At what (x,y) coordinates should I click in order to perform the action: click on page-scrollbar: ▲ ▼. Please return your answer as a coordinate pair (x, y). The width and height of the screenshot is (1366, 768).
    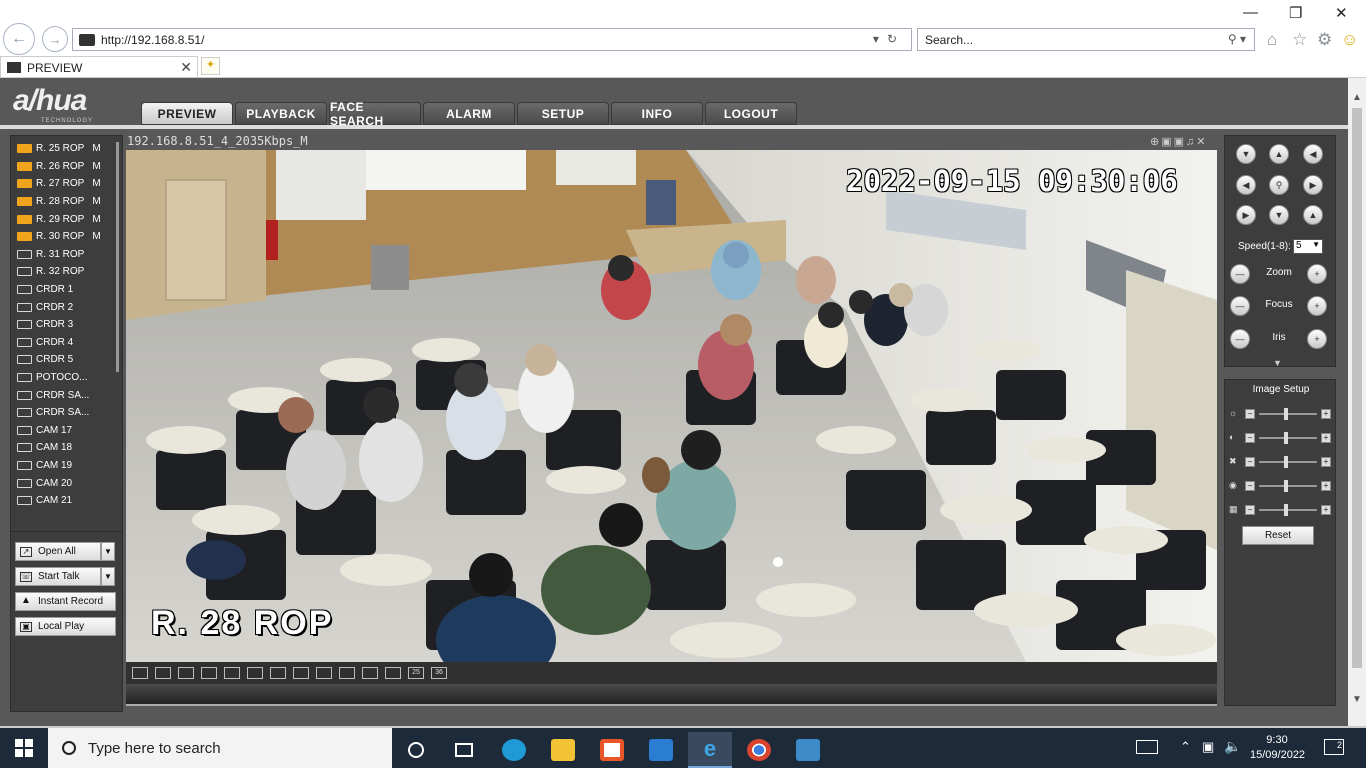
    Looking at the image, I should click on (1357, 402).